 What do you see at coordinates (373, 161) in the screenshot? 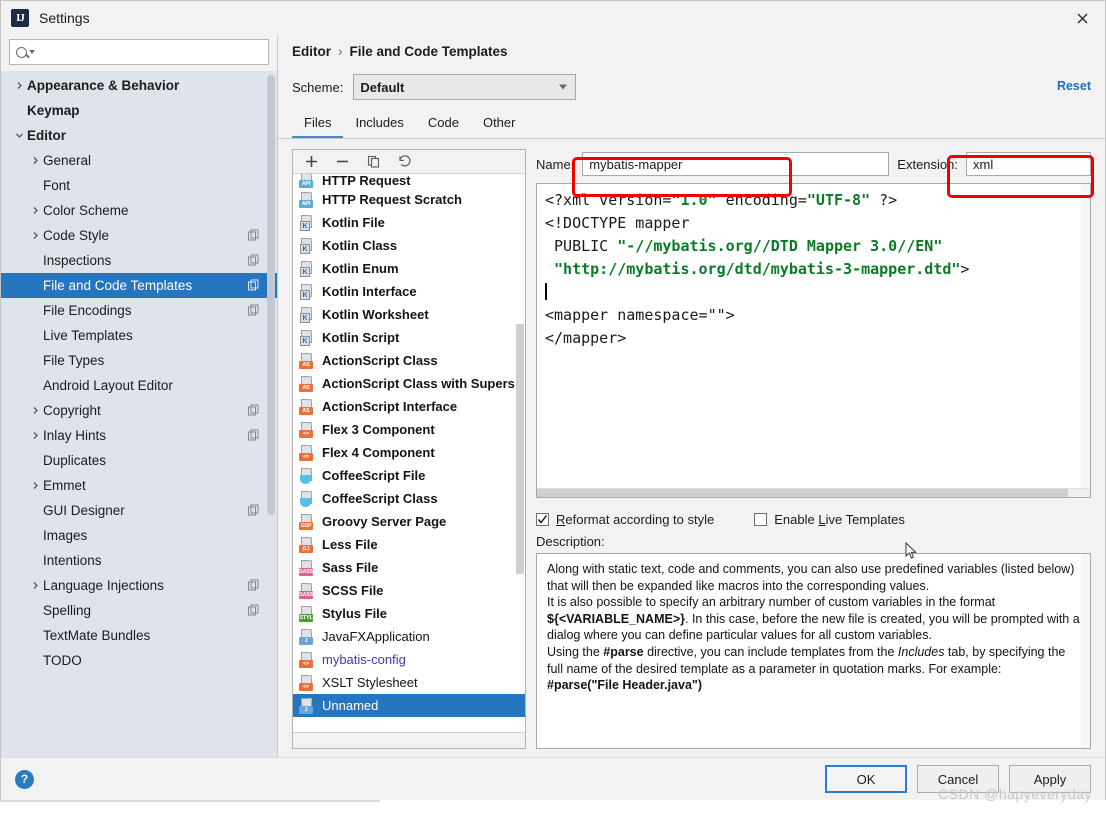
I see `copy-template-button` at bounding box center [373, 161].